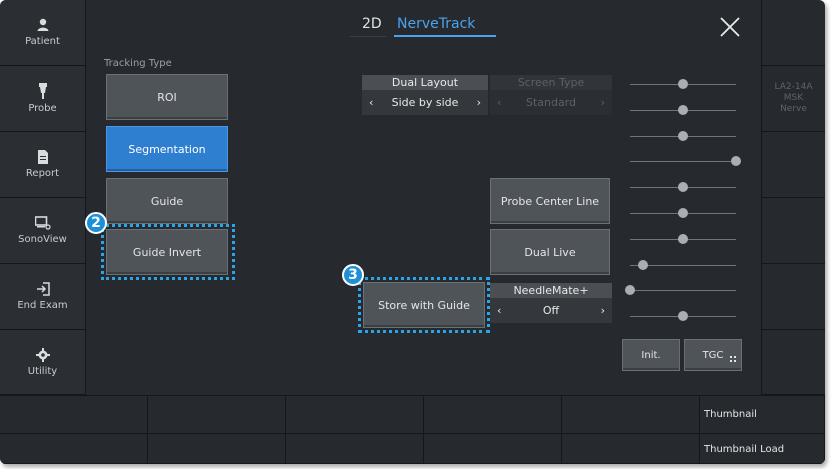  Describe the element at coordinates (793, 109) in the screenshot. I see `probe-preset-2: Nerve` at that location.